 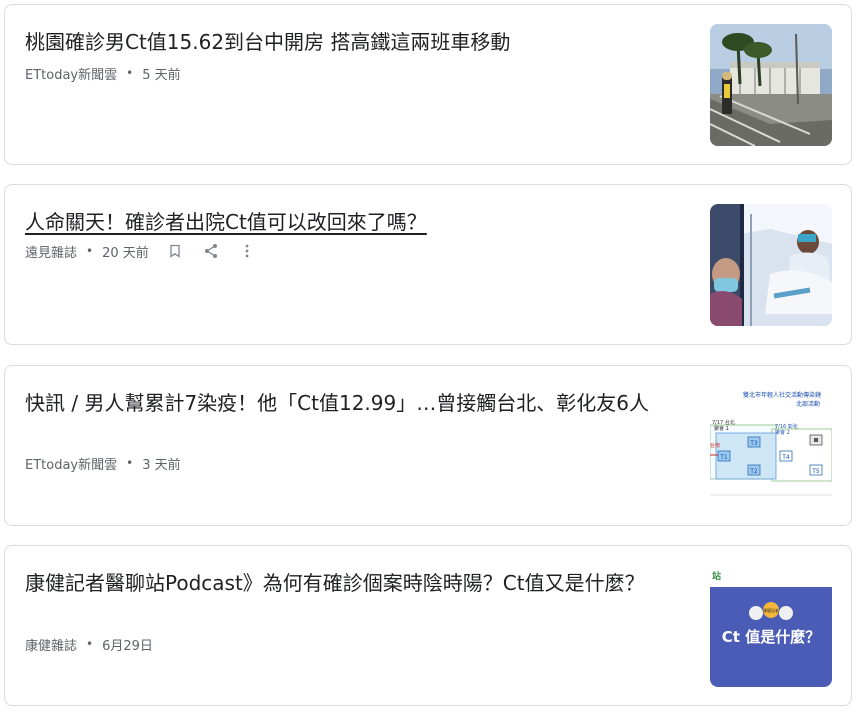 What do you see at coordinates (782, 395) in the screenshot?
I see `diagram-header: 雙北市年輕人社交活動傳染鏈` at bounding box center [782, 395].